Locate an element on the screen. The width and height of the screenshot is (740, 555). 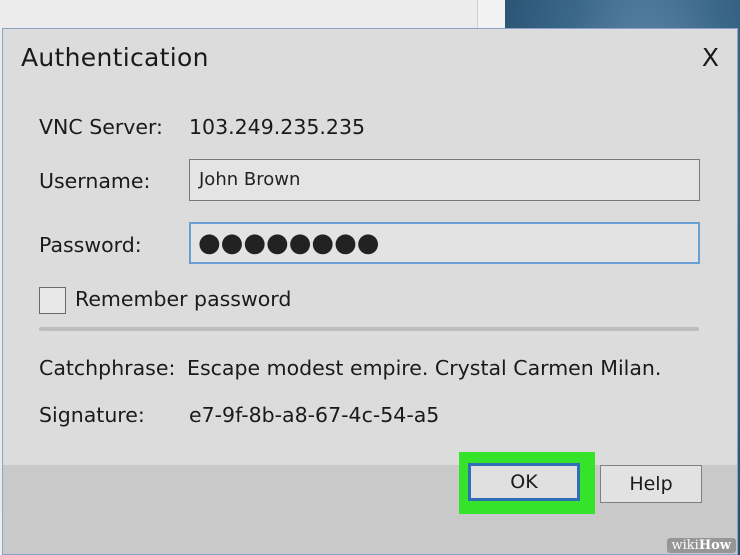
server-value: 103.249.235.235 is located at coordinates (277, 127).